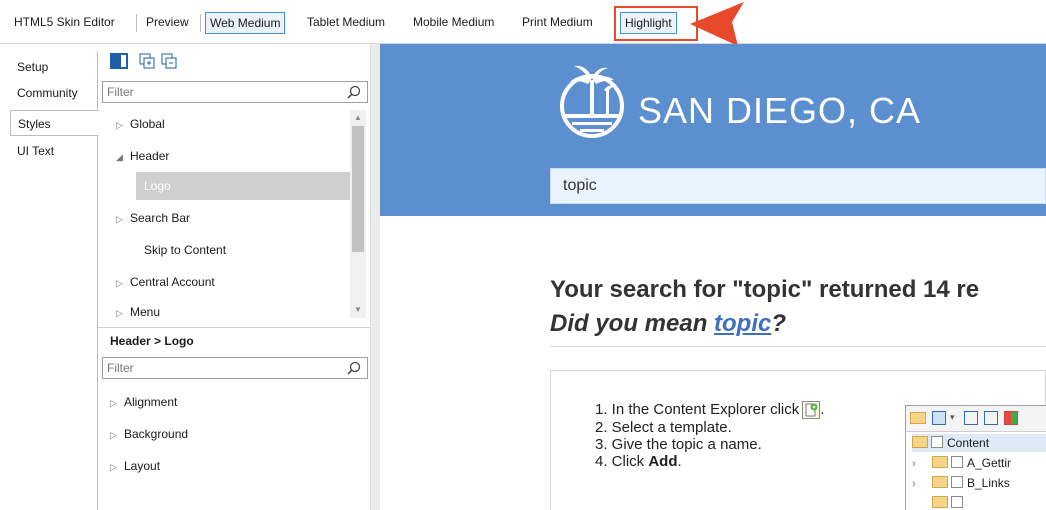 Image resolution: width=1046 pixels, height=510 pixels. I want to click on tree-item-label: Global, so click(147, 124).